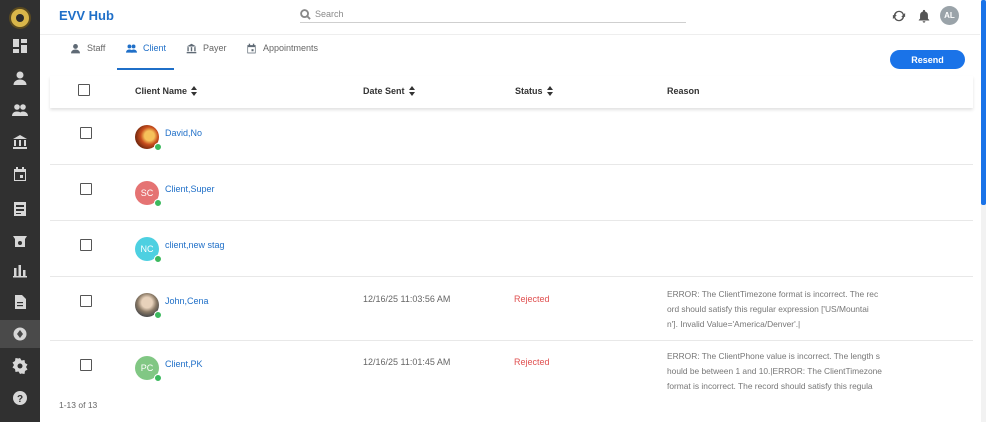 Image resolution: width=986 pixels, height=422 pixels. What do you see at coordinates (511, 193) in the screenshot?
I see `table-row: SC Client,Super` at bounding box center [511, 193].